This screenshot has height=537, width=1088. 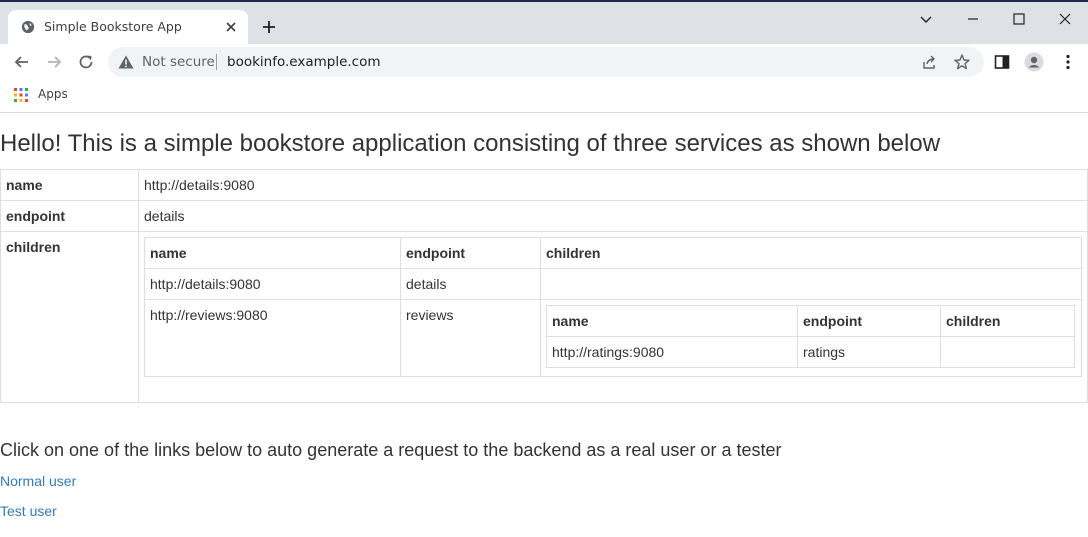 I want to click on back-arrow-icon, so click(x=22, y=62).